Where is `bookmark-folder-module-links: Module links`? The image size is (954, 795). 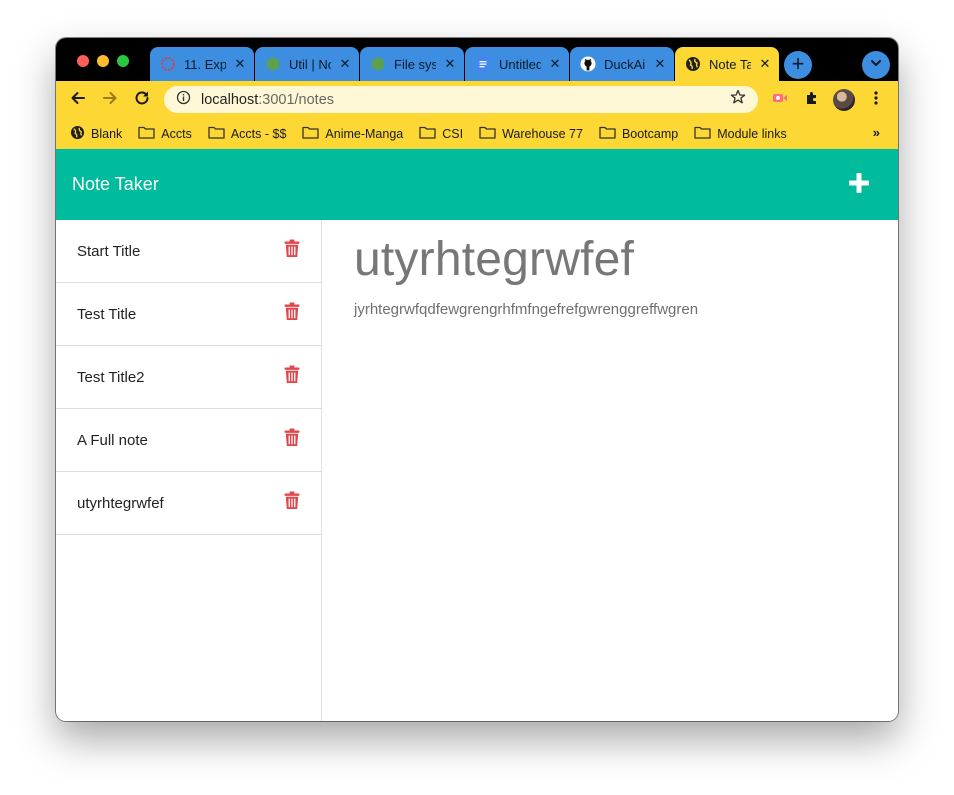 bookmark-folder-module-links: Module links is located at coordinates (740, 133).